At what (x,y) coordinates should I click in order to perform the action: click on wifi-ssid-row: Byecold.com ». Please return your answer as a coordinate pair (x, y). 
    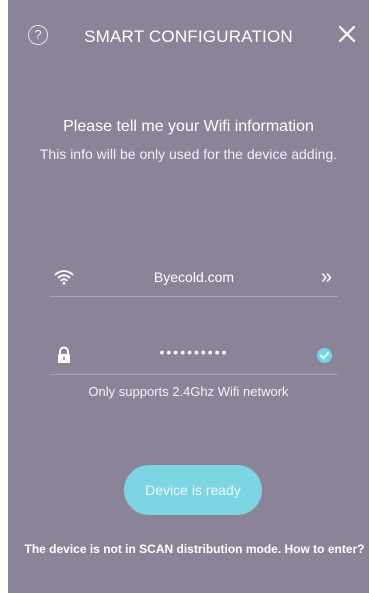
    Looking at the image, I should click on (194, 278).